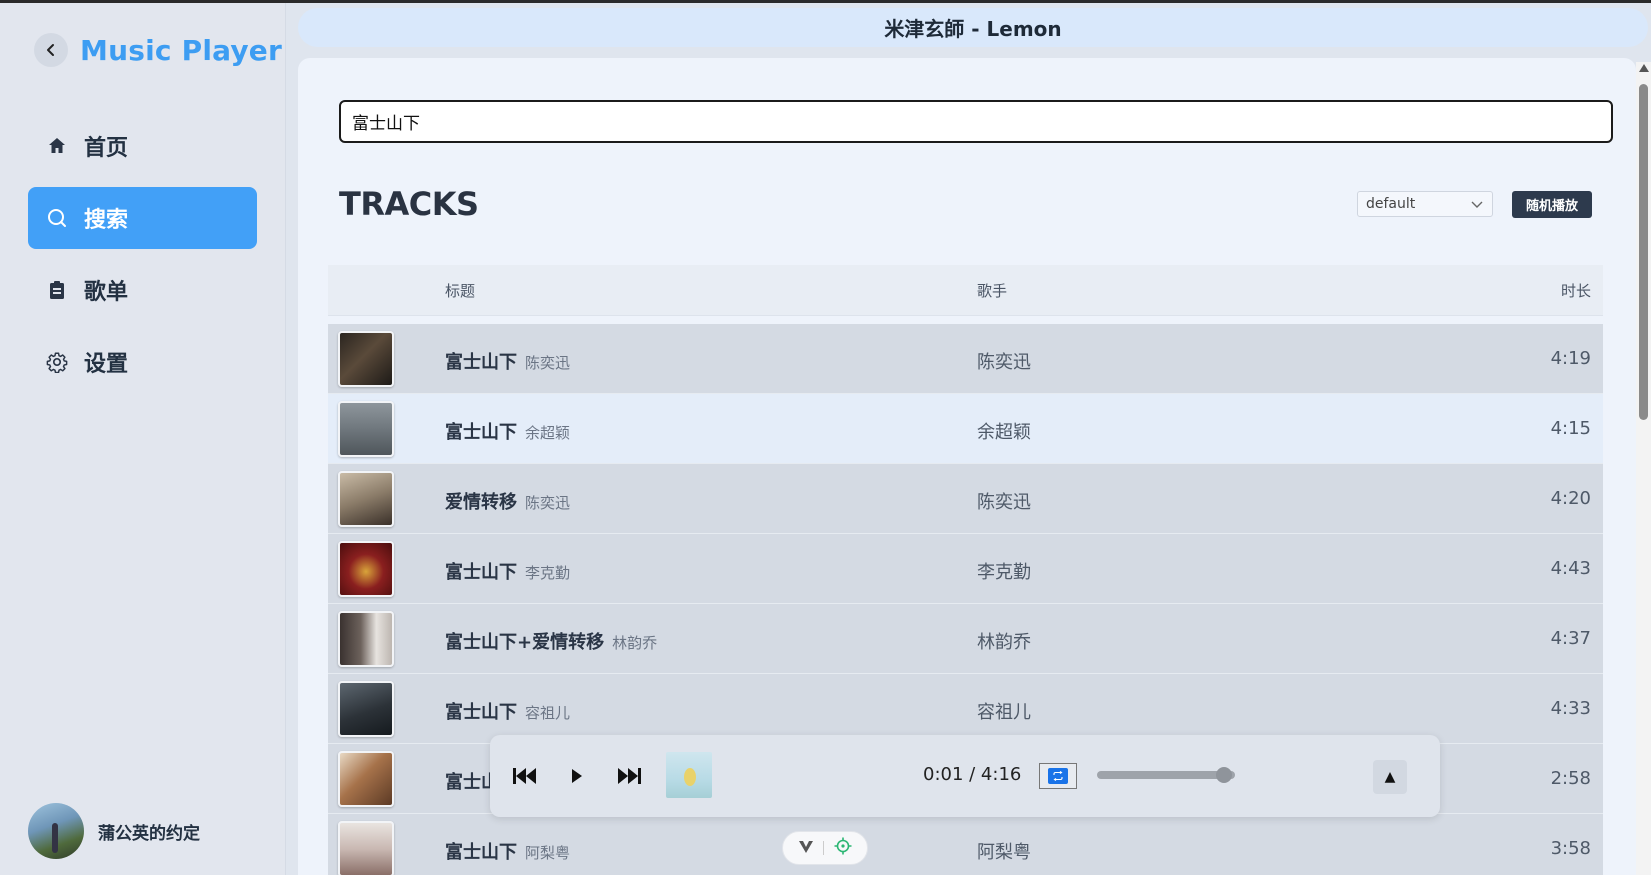  What do you see at coordinates (1570, 498) in the screenshot?
I see `track-duration: 4:20` at bounding box center [1570, 498].